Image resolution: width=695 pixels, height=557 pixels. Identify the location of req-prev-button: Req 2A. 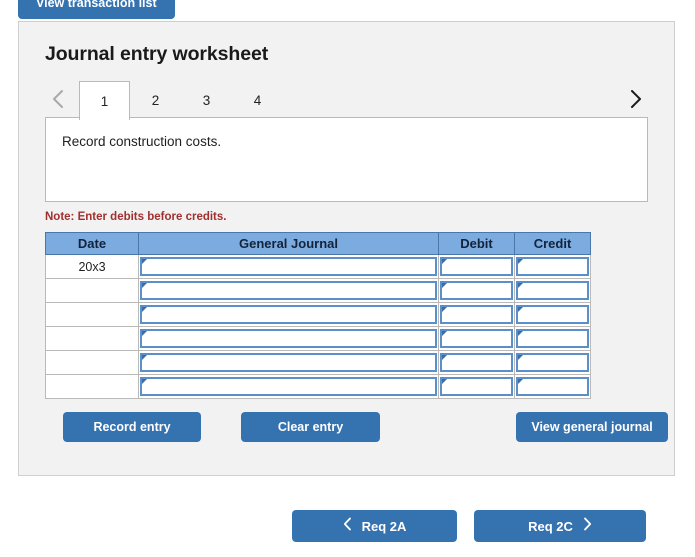
(374, 526).